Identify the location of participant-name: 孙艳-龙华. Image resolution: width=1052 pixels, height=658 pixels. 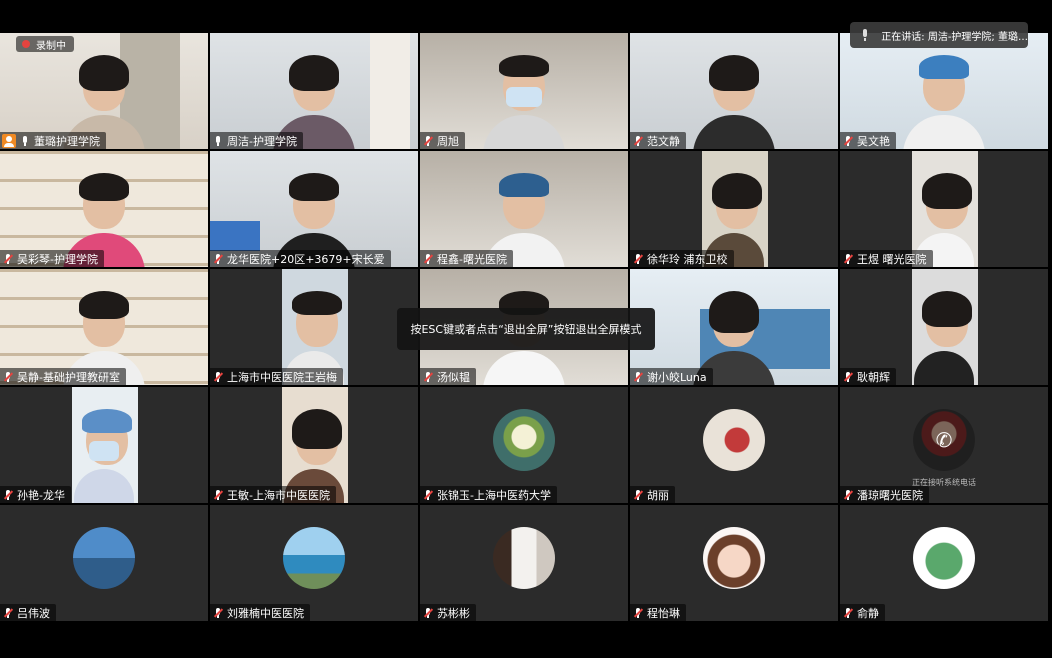
(41, 495).